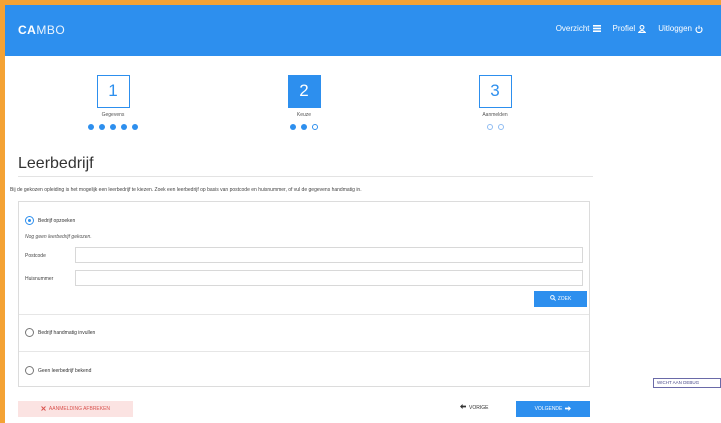 The image size is (721, 423). I want to click on logo: CAMBO, so click(41, 30).